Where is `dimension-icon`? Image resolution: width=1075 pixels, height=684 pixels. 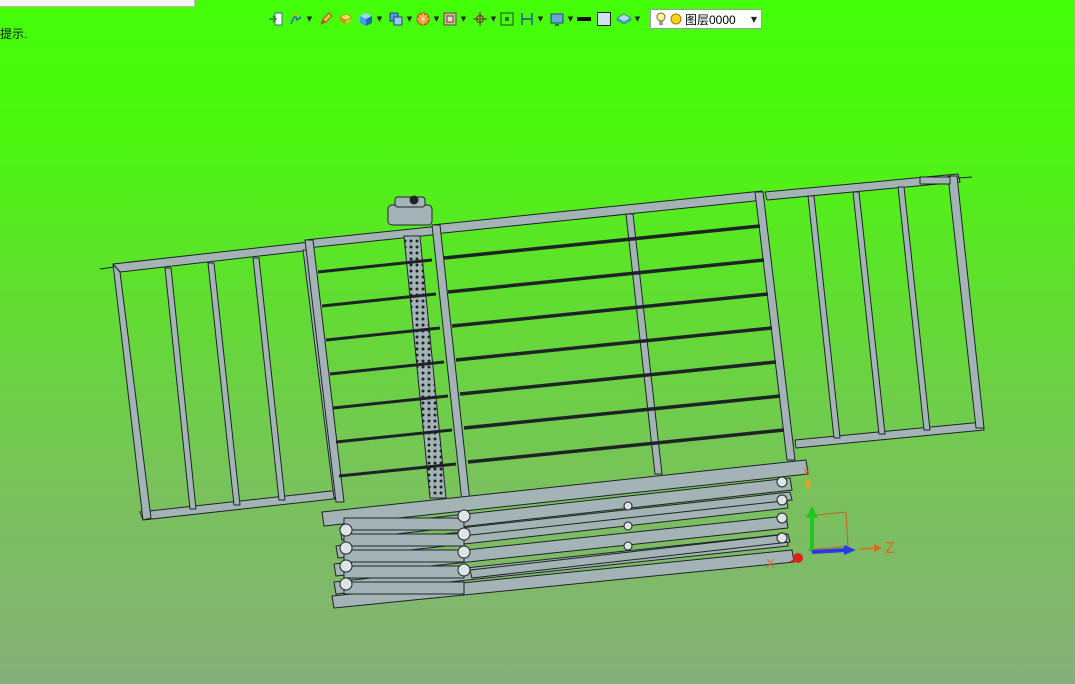
dimension-icon is located at coordinates (527, 19).